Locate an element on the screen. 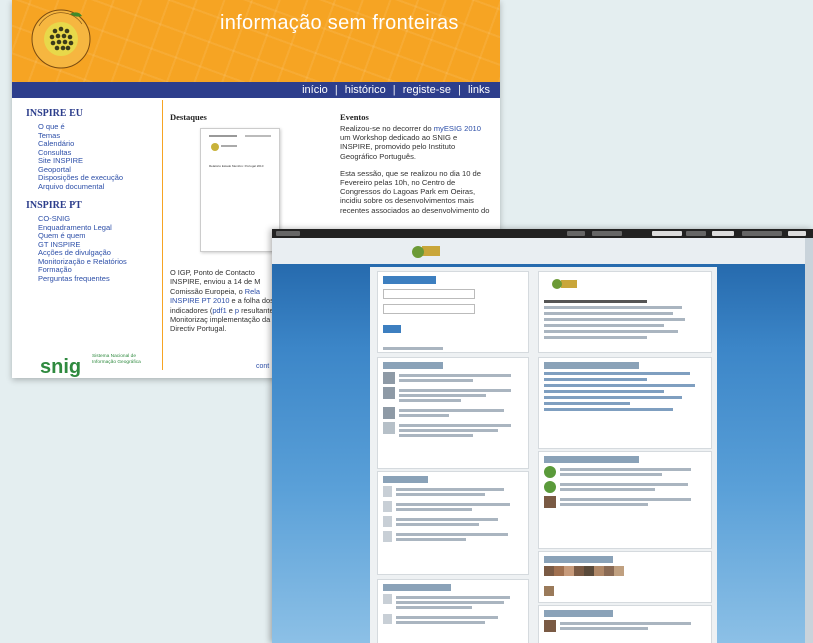  login-box is located at coordinates (453, 312).